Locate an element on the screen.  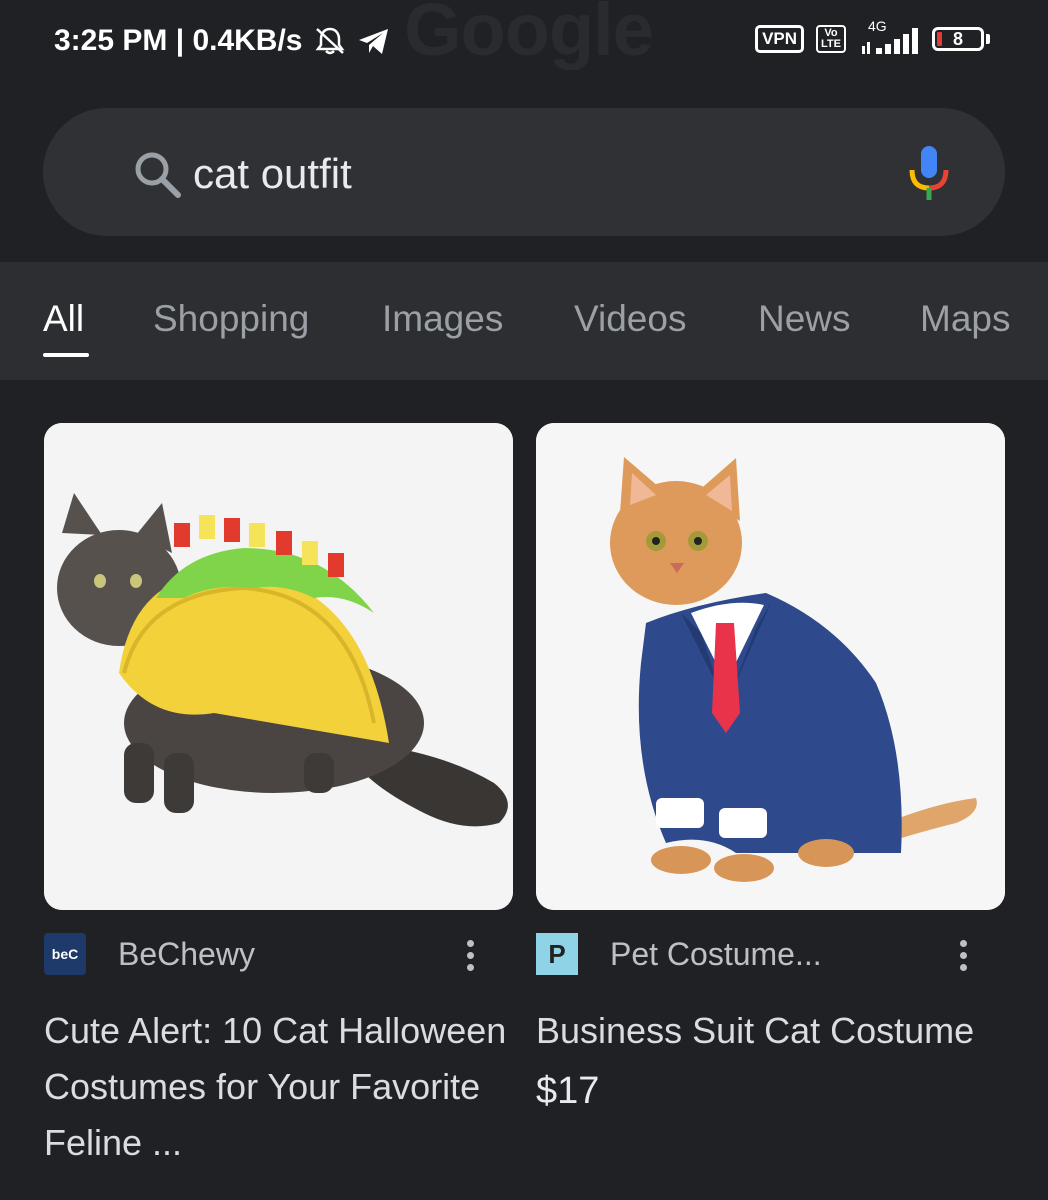
battery-icon: 8 is located at coordinates (961, 39).